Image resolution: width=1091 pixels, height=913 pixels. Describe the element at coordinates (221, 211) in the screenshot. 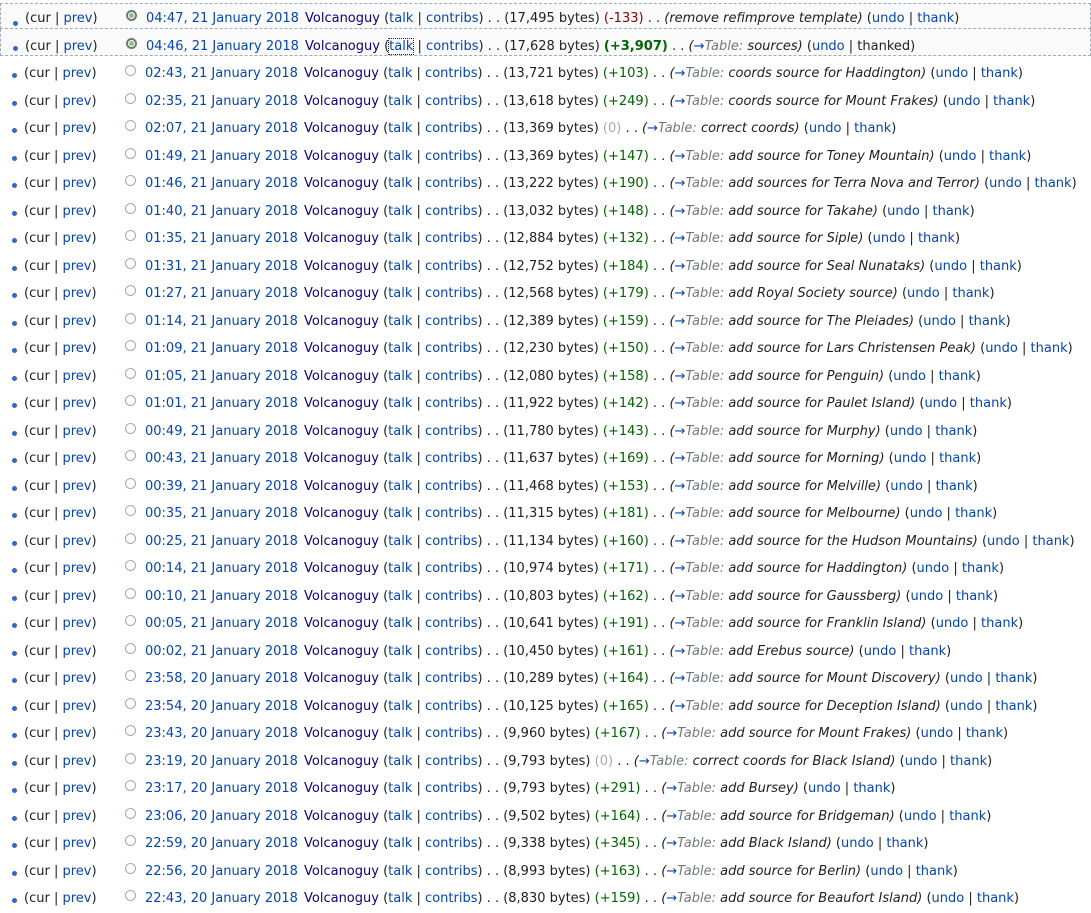

I see `revision-date-link: 01:40, 21 January 2018` at that location.